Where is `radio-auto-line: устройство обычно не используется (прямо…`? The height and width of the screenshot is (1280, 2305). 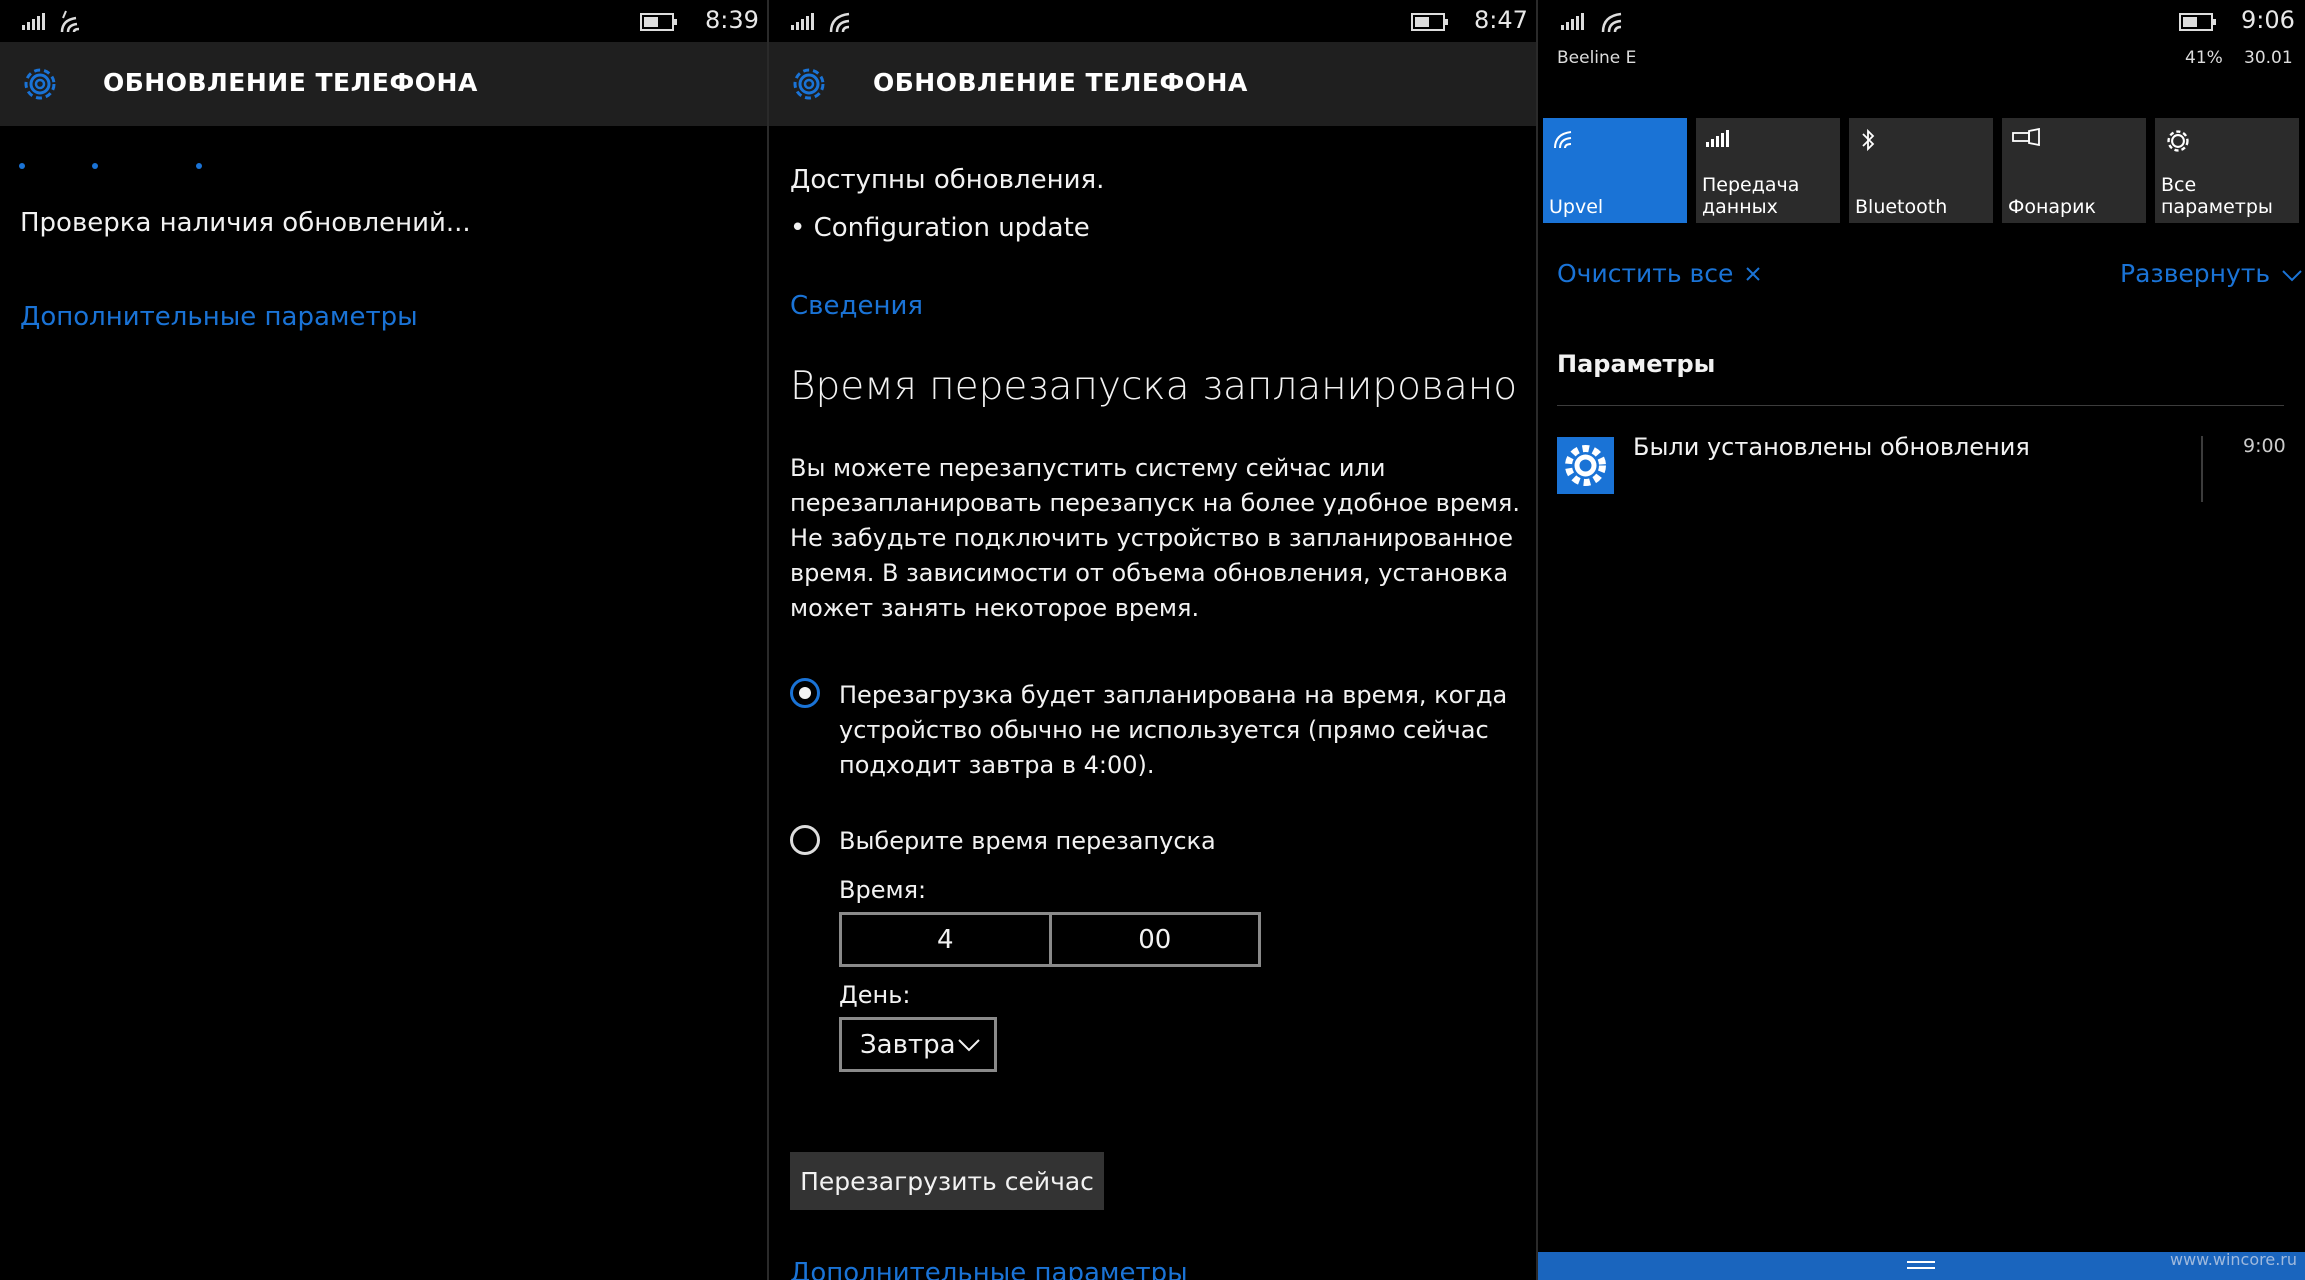 radio-auto-line: устройство обычно не используется (прямо… is located at coordinates (1164, 730).